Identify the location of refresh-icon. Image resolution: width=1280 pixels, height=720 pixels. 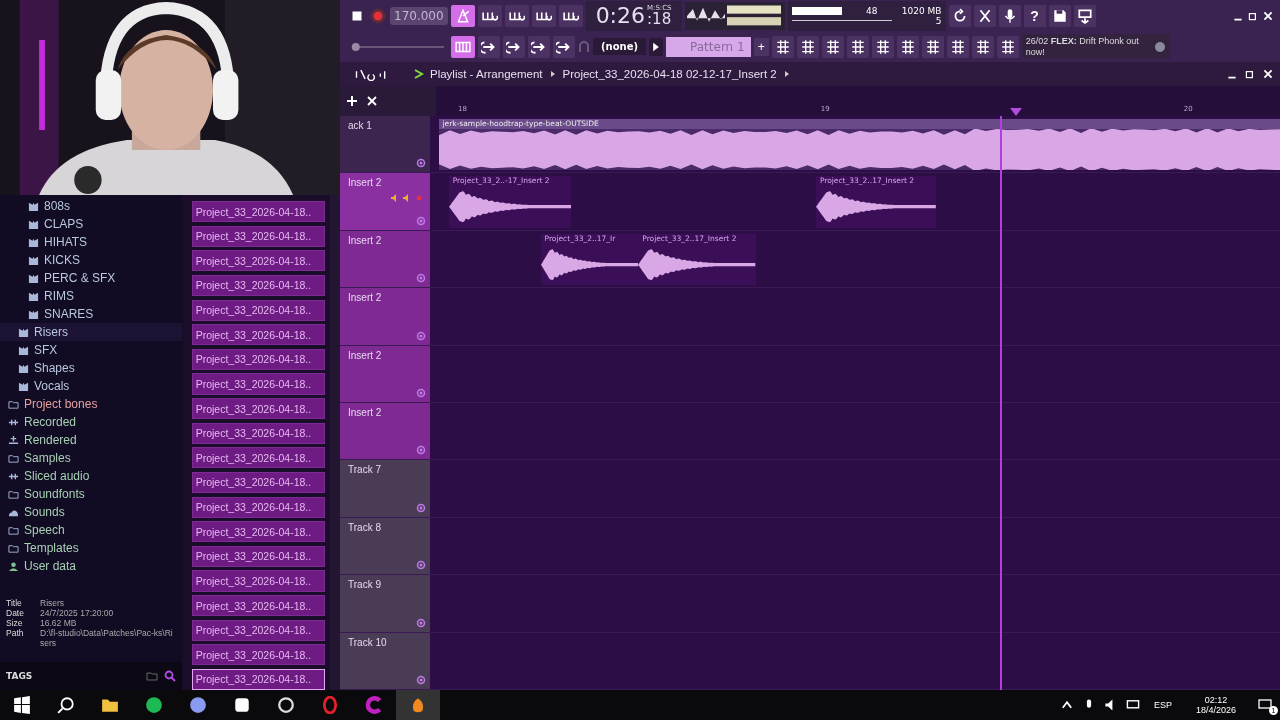
(959, 15).